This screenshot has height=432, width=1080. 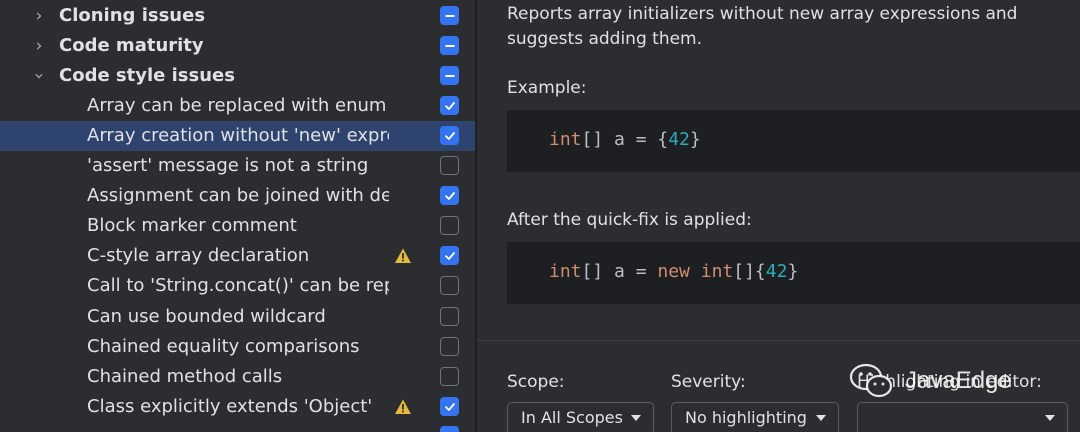 I want to click on tree-item-label: Chained equality comparisons, so click(x=223, y=346).